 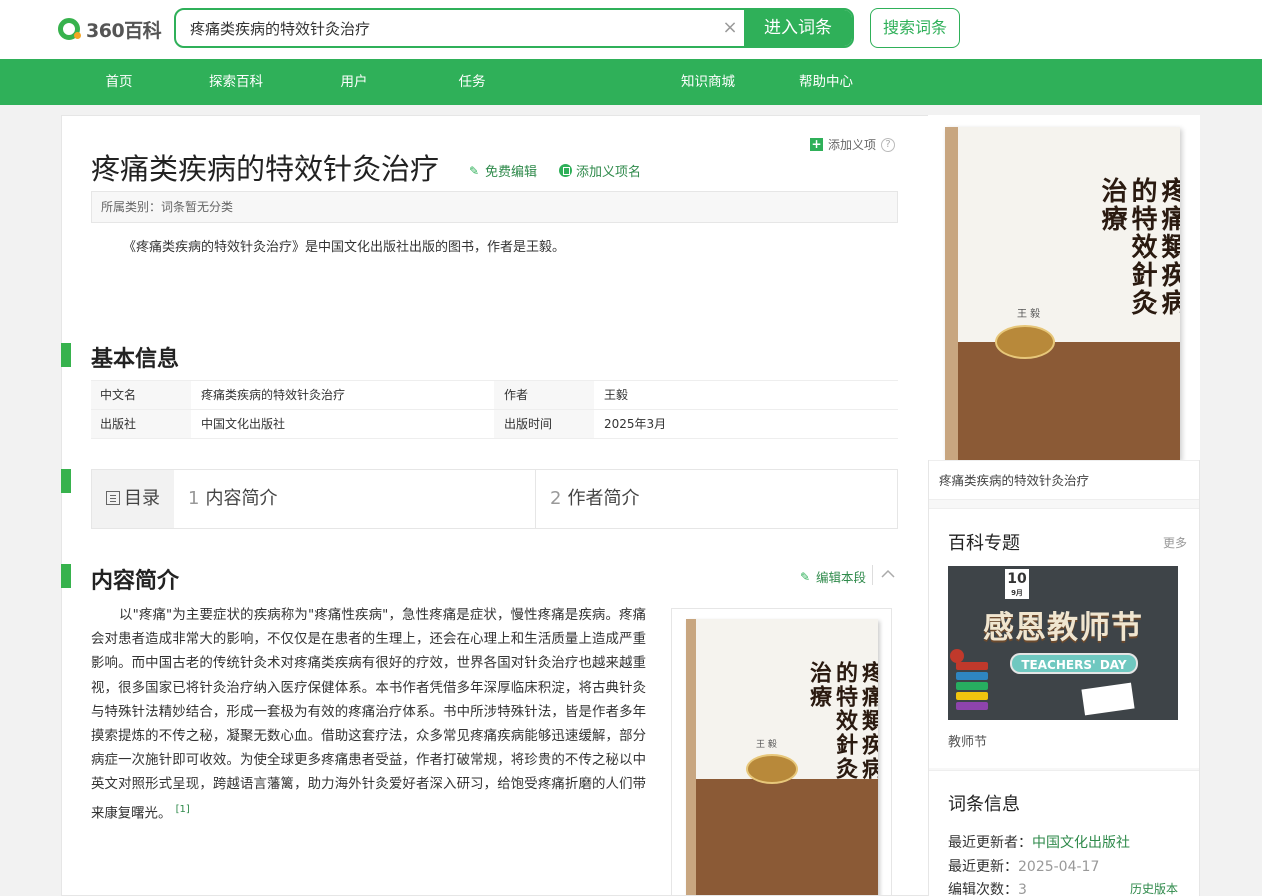 I want to click on search-input, so click(x=456, y=28).